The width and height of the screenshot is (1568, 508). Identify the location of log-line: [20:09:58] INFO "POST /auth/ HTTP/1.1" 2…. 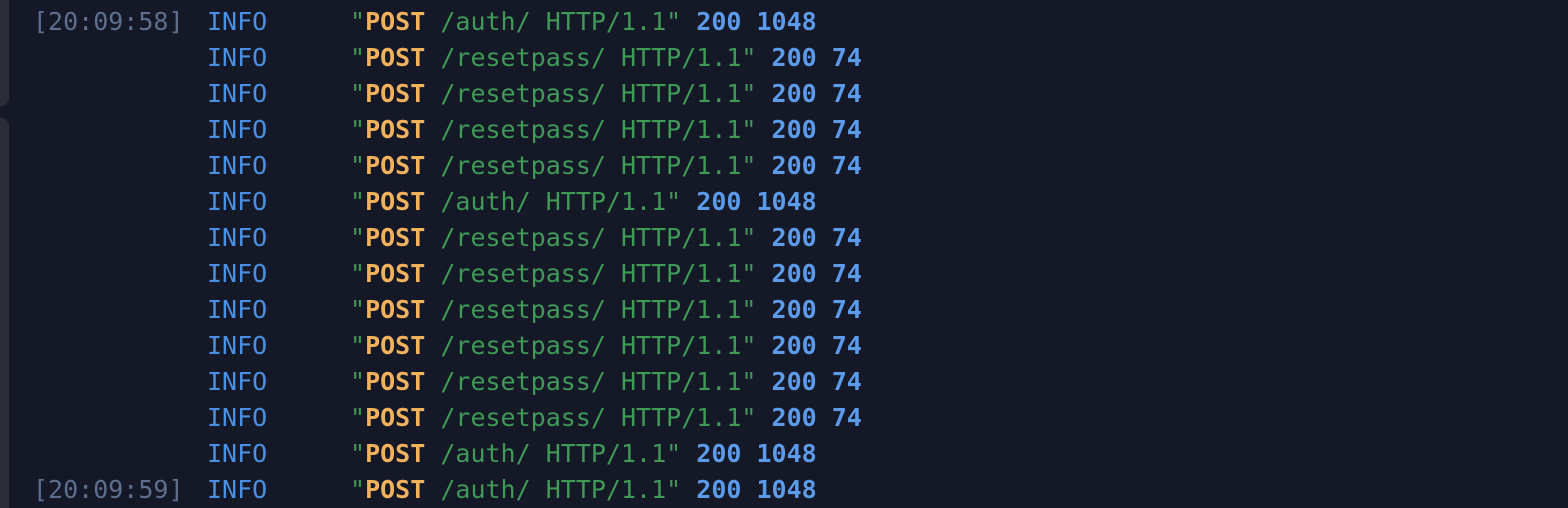
(784, 22).